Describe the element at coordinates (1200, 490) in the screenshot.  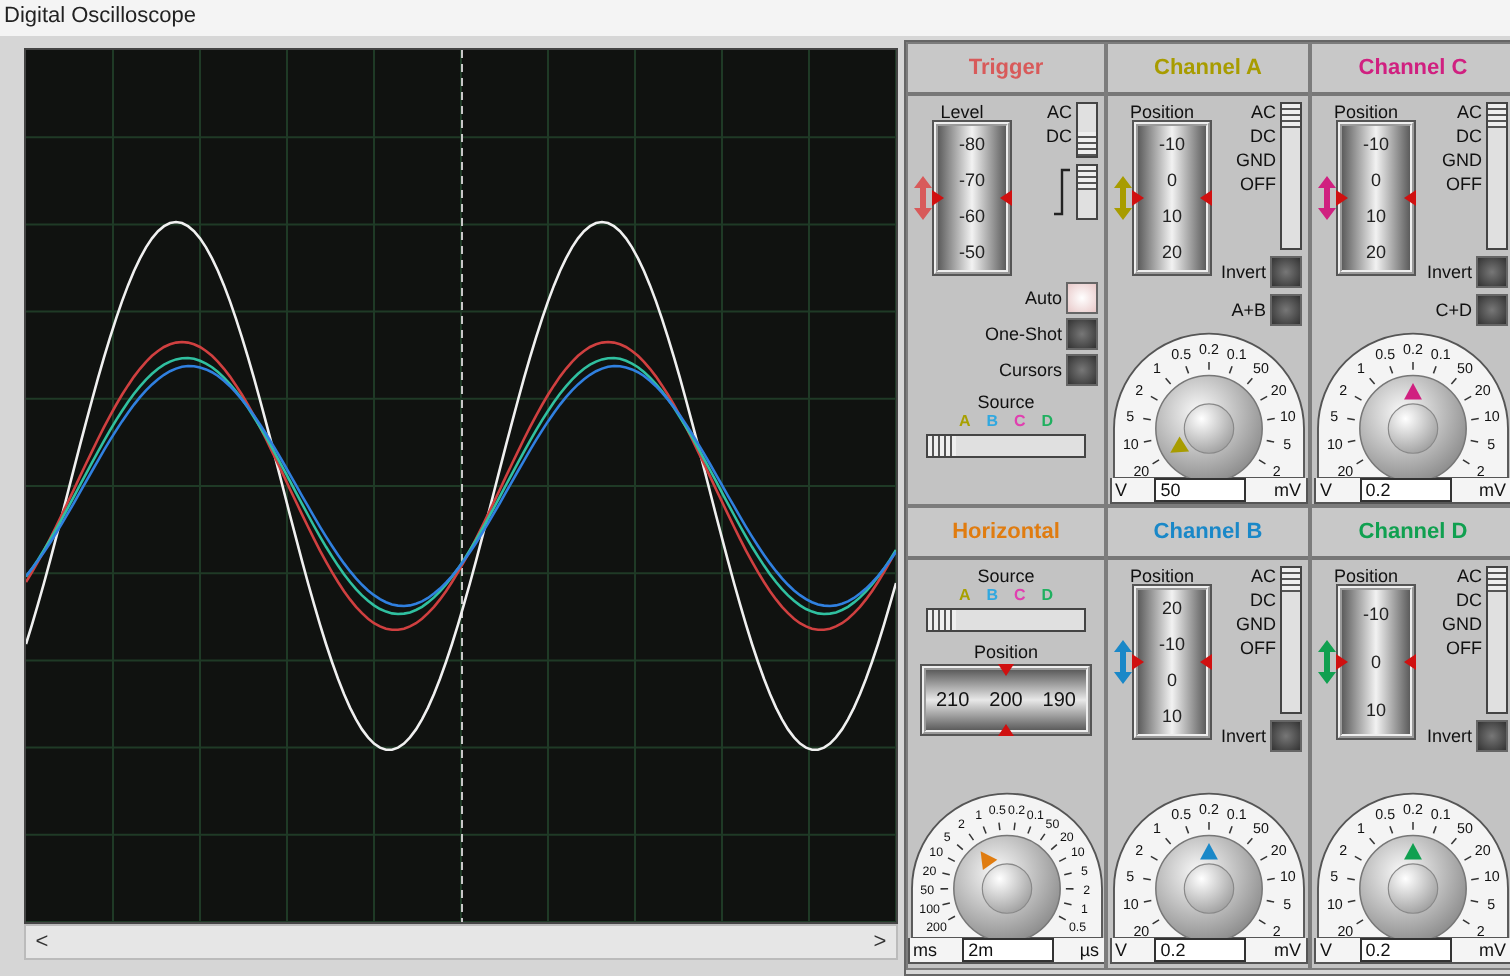
I see `value-display: 50` at that location.